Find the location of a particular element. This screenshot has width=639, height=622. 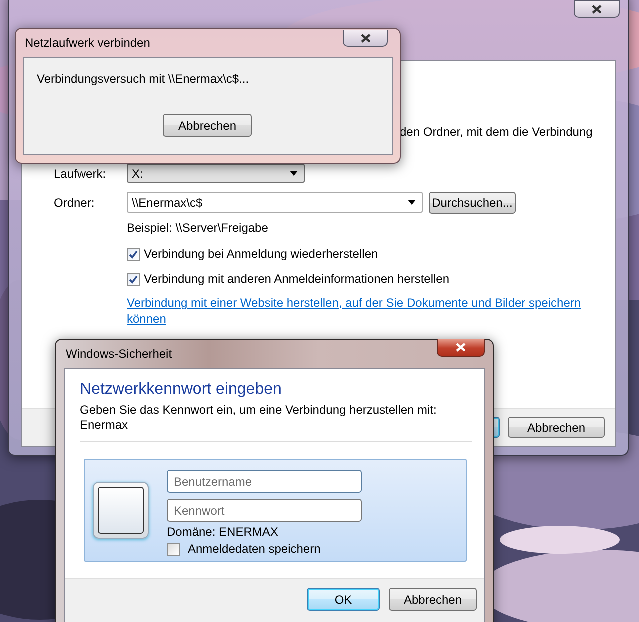

drive-dropdown: X: is located at coordinates (216, 173).